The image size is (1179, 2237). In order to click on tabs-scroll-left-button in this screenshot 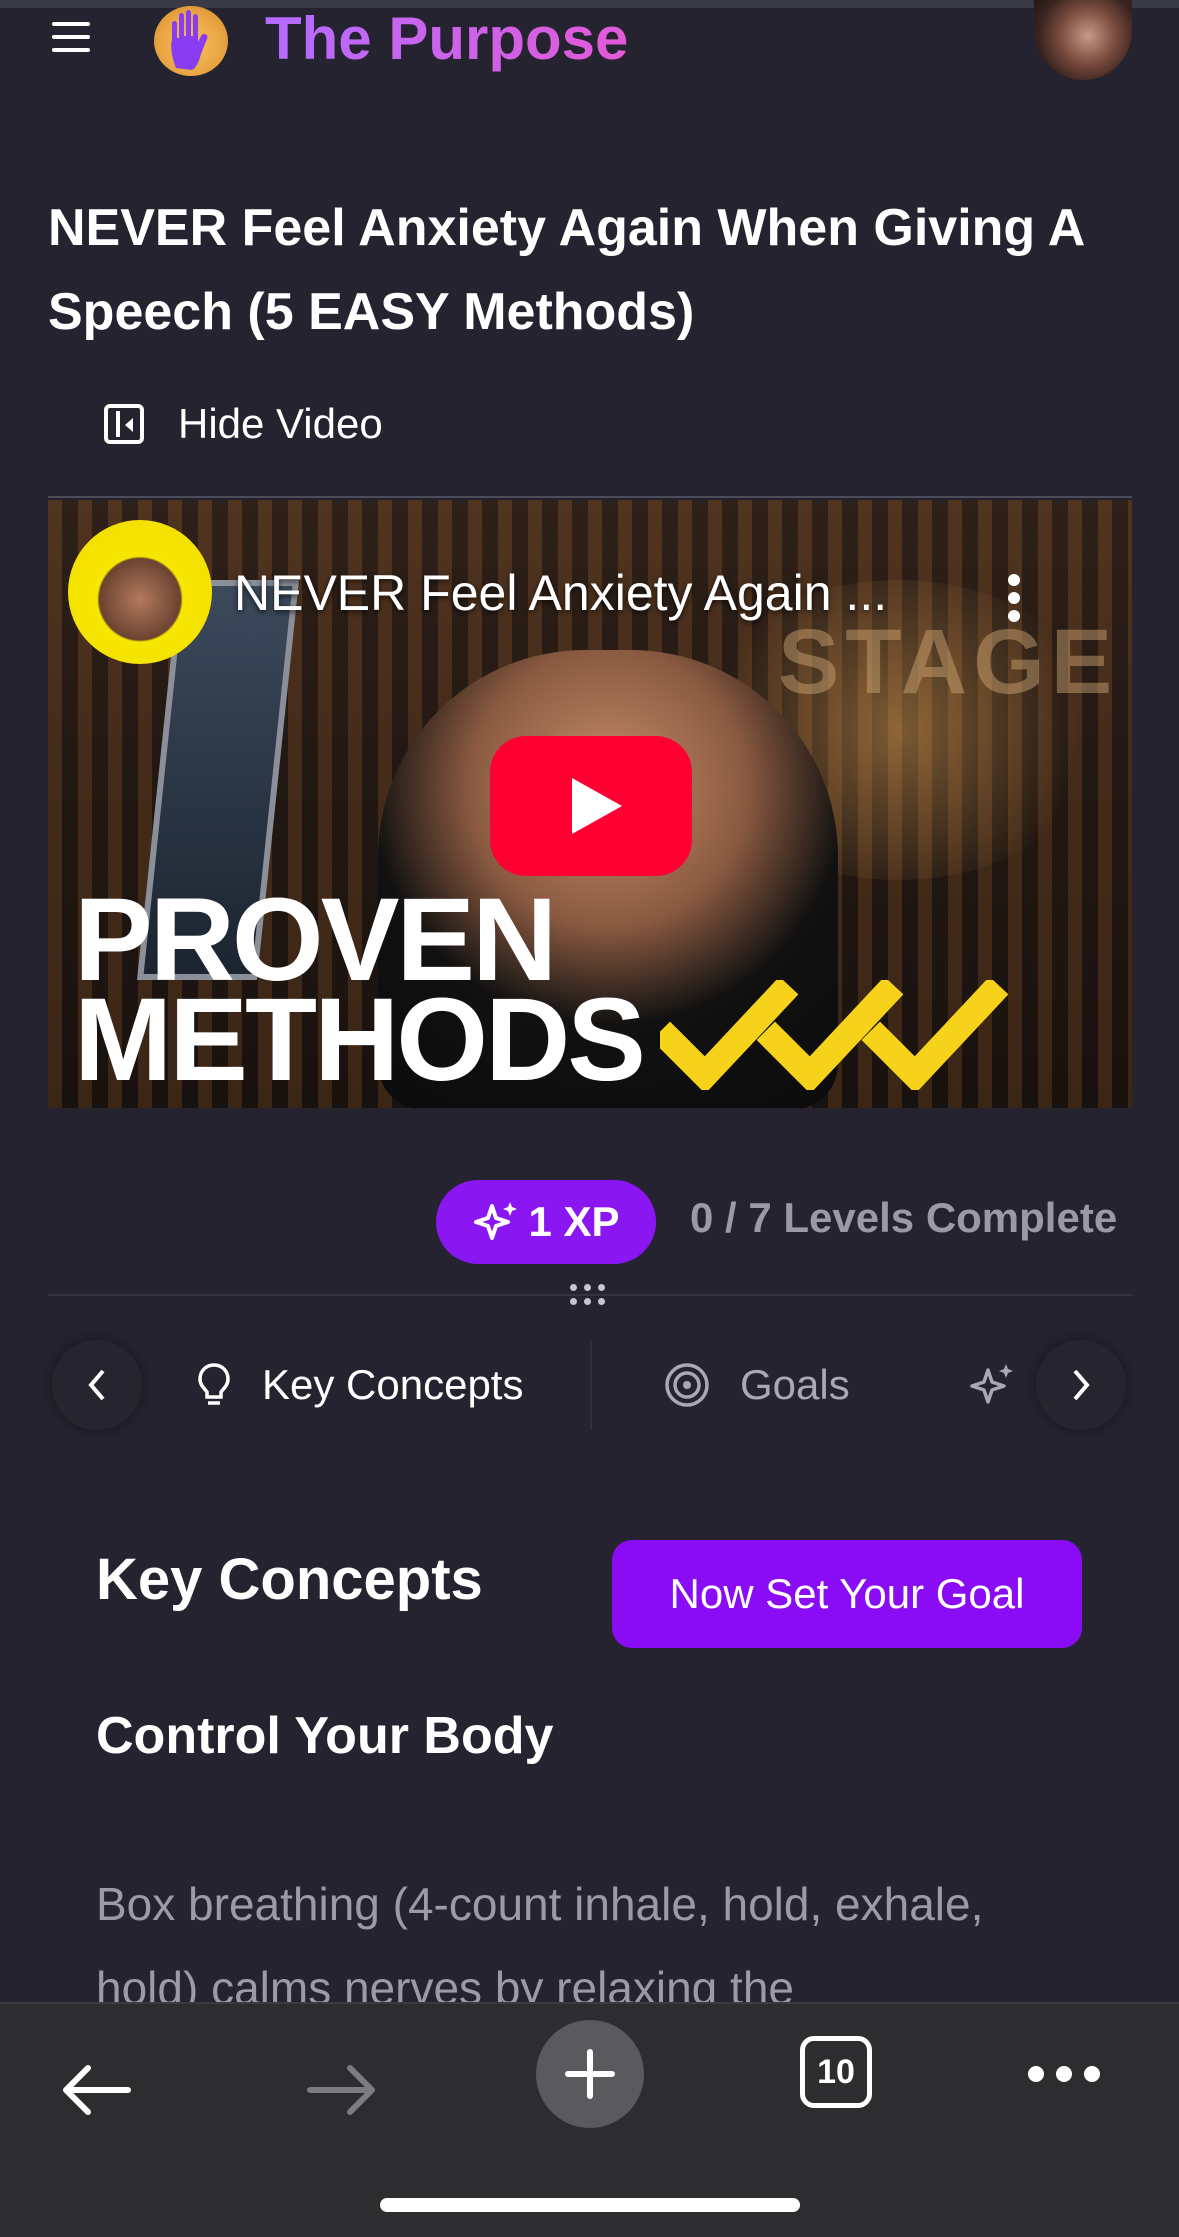, I will do `click(97, 1385)`.